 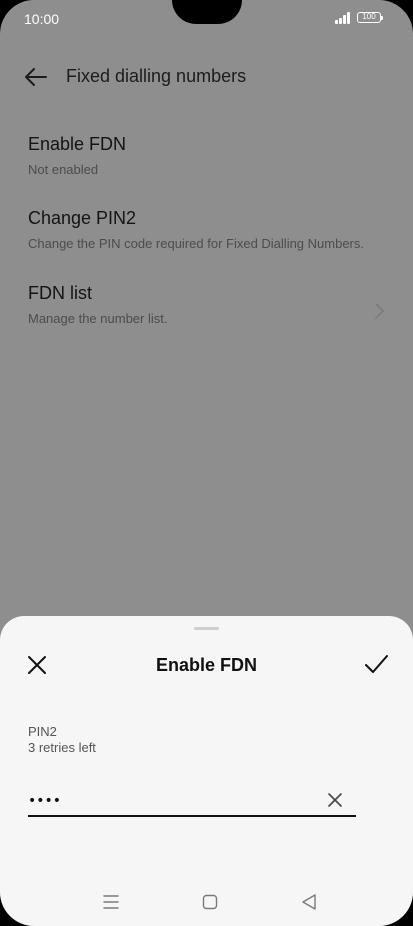 I want to click on battery-level: 100, so click(x=369, y=16).